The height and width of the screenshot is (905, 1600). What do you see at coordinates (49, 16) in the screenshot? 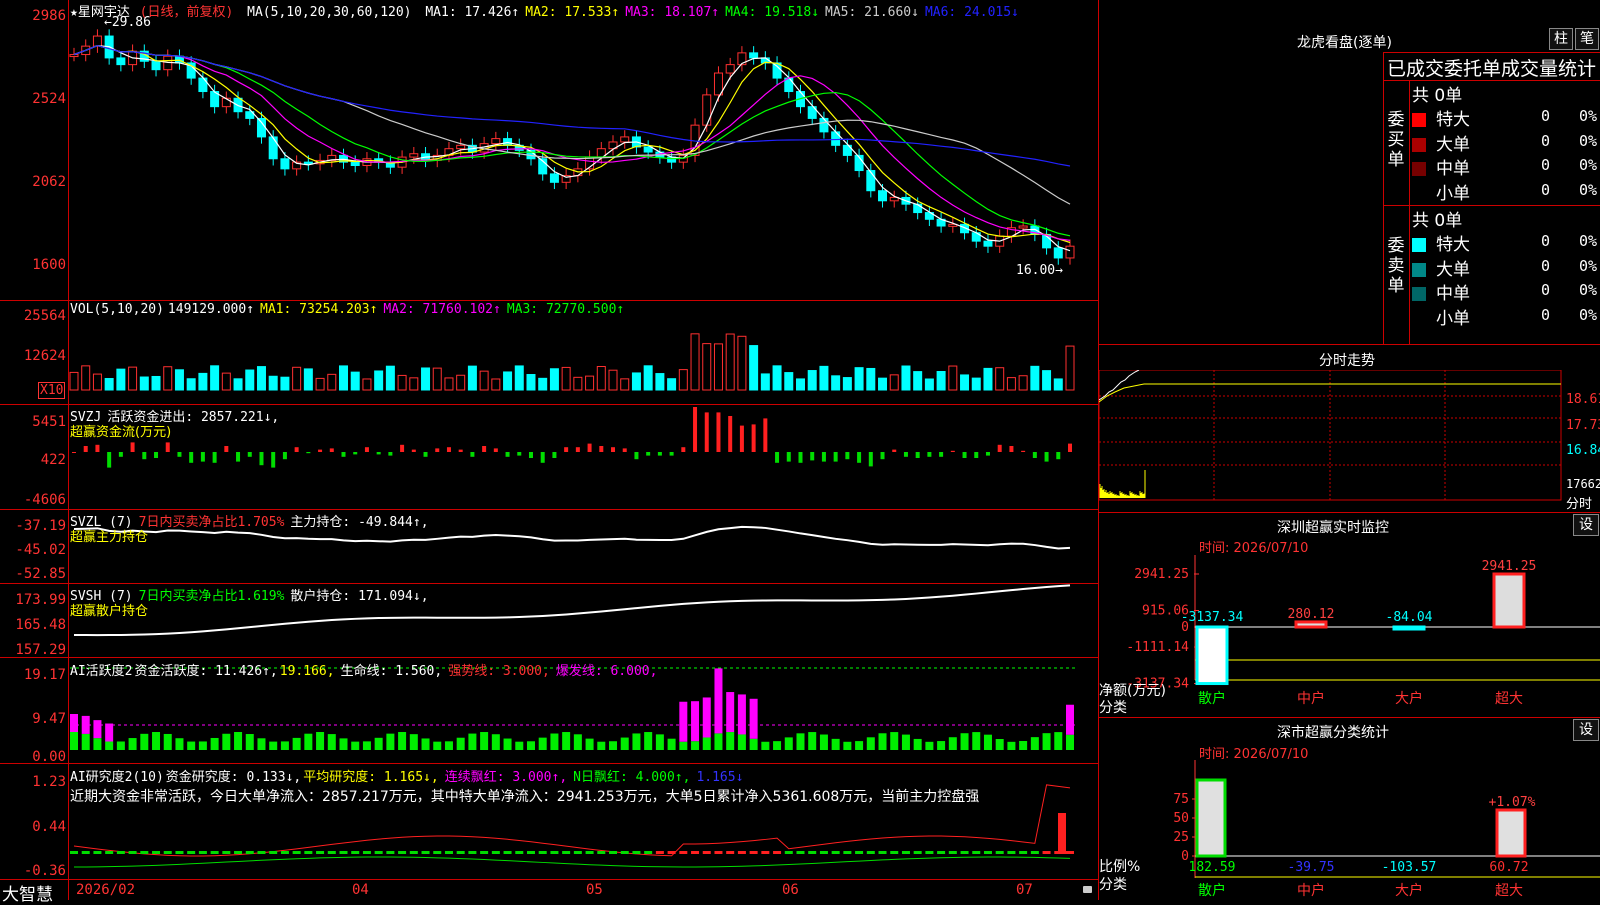
I see `price-tick: 2986` at bounding box center [49, 16].